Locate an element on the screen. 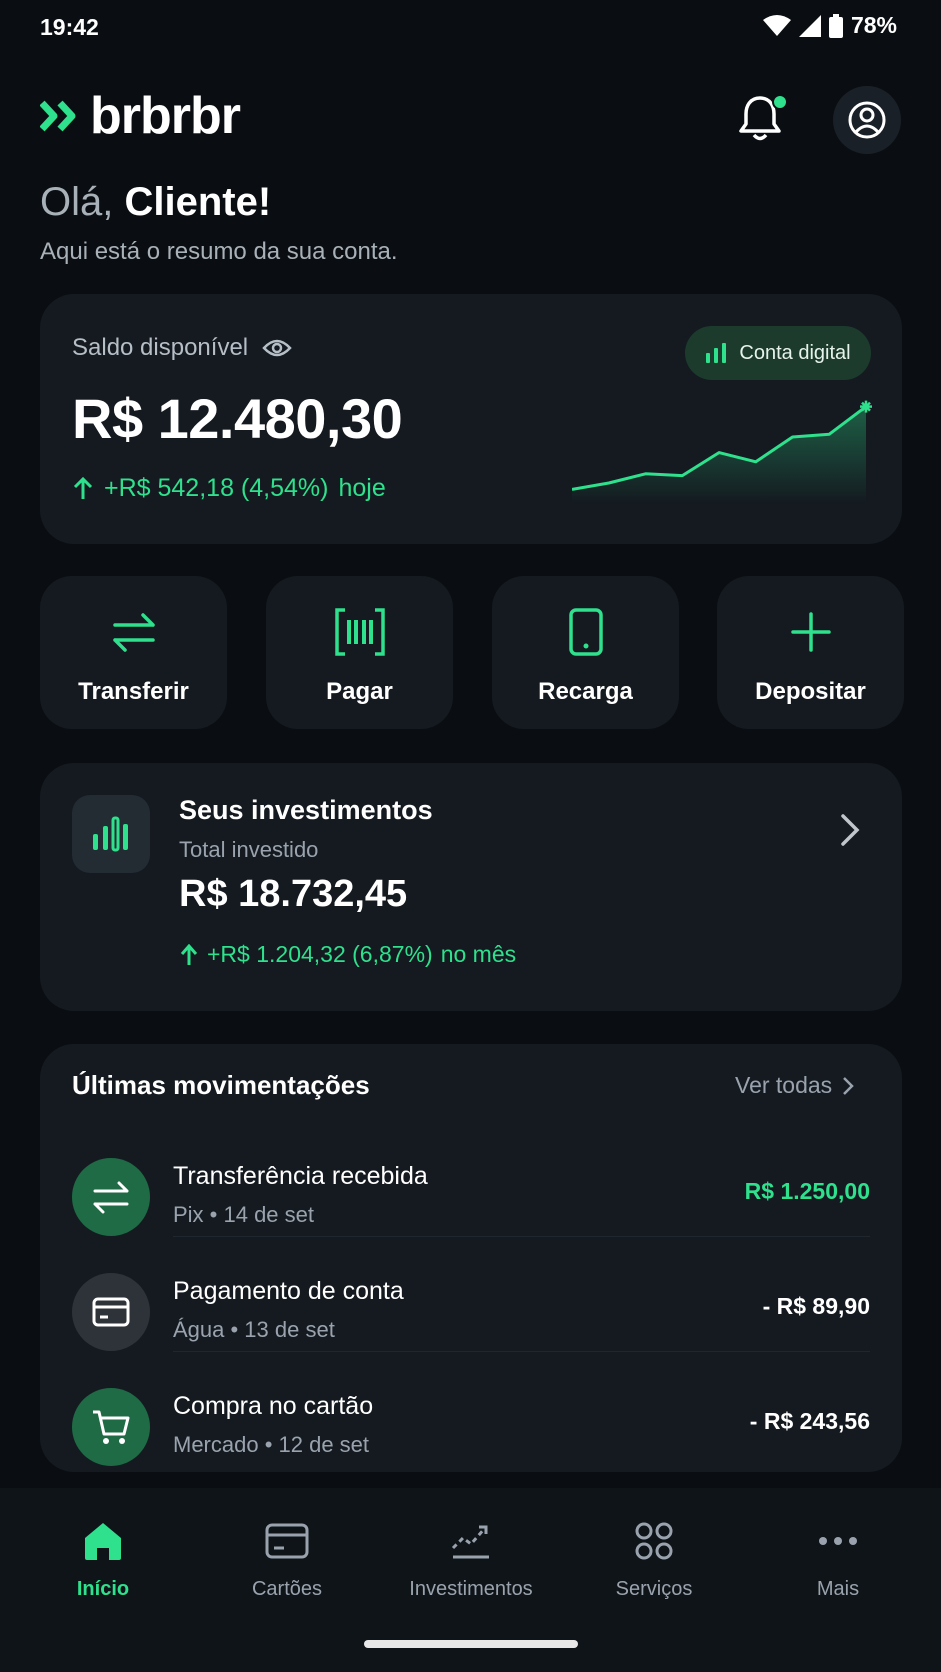 This screenshot has width=941, height=1672. action-recharge: Recarga is located at coordinates (585, 652).